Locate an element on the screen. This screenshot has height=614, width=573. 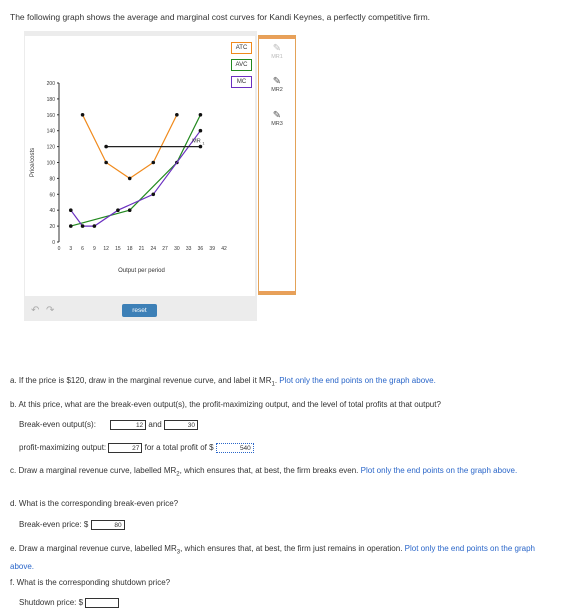
shutdown-price-row: Shutdown price: $ is located at coordinates (69, 603).